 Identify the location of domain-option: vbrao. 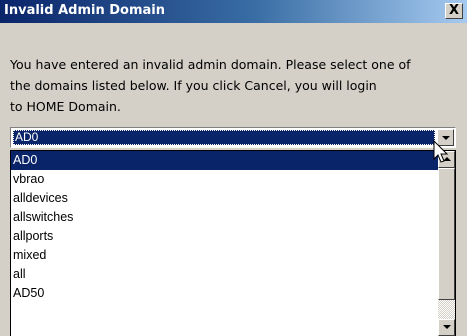
(224, 179).